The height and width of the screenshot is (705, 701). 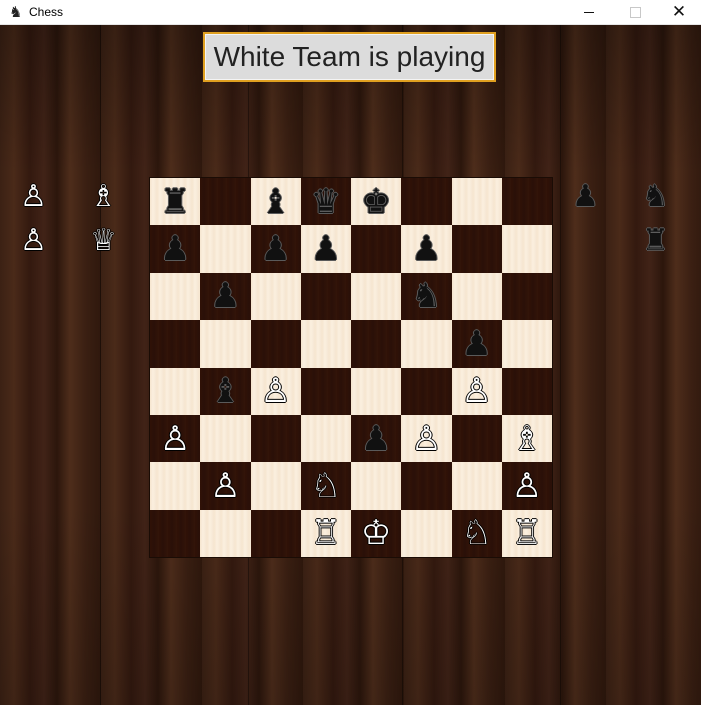 I want to click on black-queen-piece: ♛, so click(x=326, y=202).